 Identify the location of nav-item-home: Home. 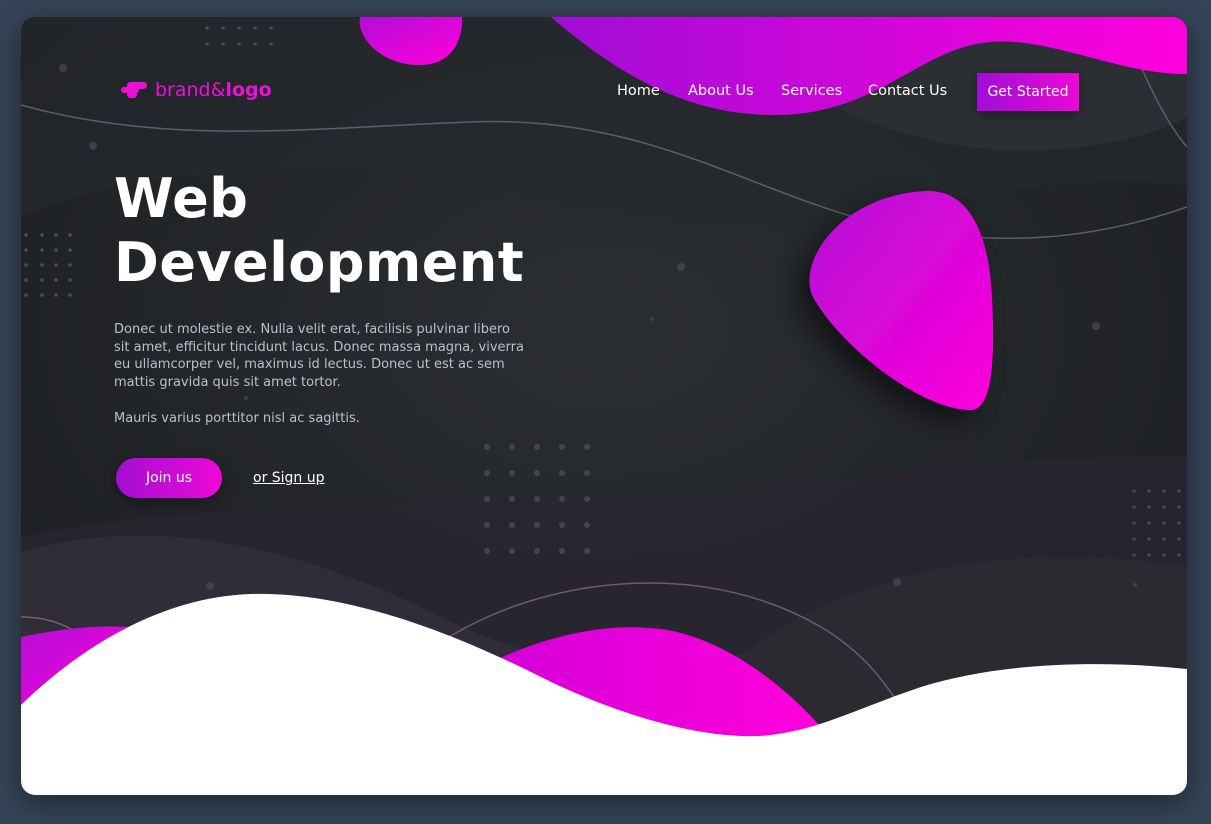
(638, 91).